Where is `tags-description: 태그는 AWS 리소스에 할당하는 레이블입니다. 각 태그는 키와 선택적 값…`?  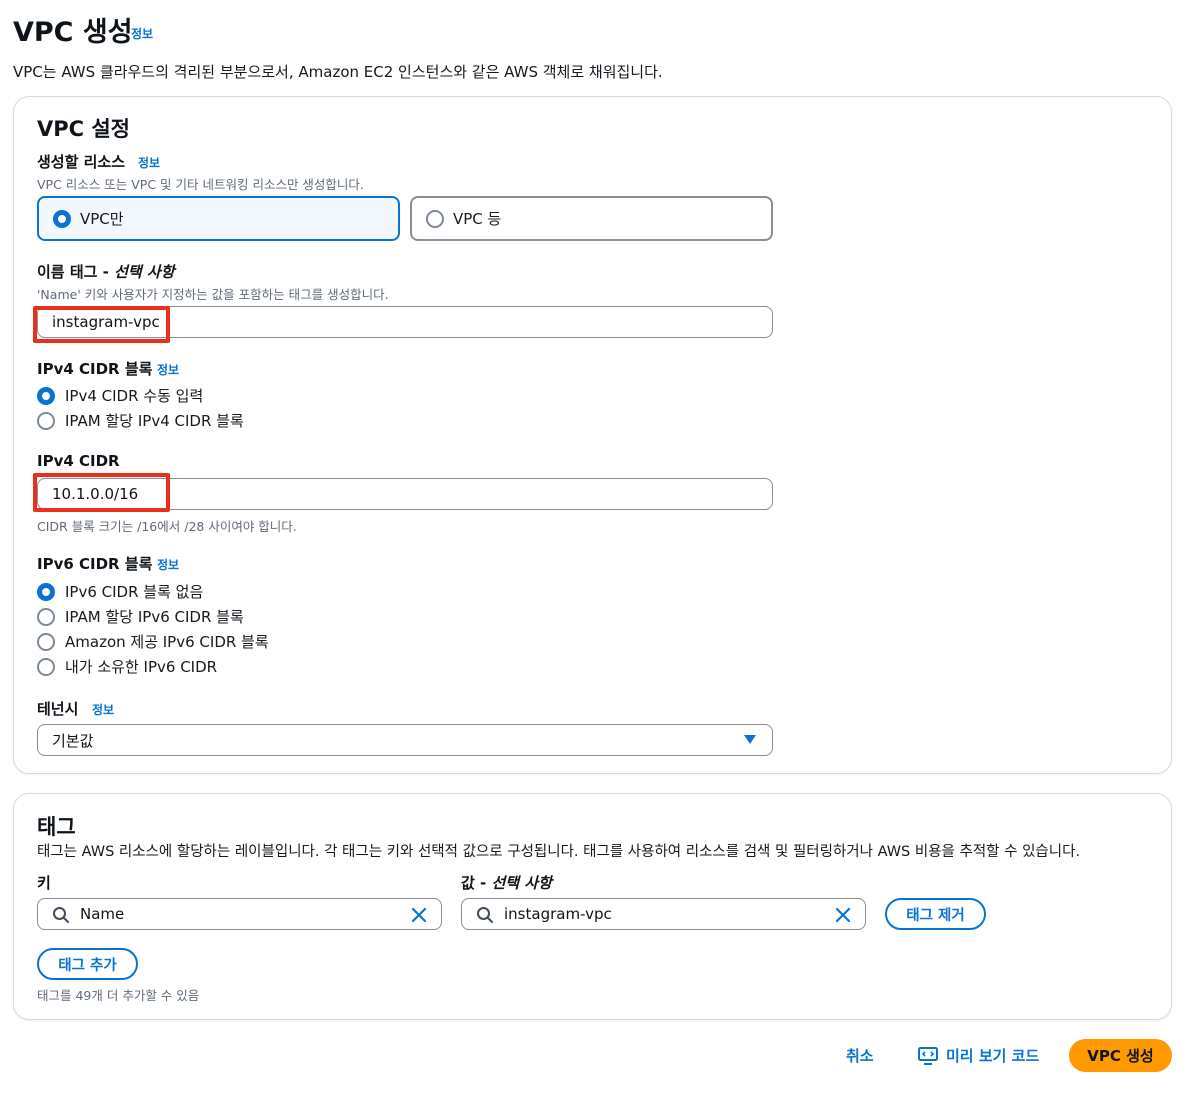 tags-description: 태그는 AWS 리소스에 할당하는 레이블입니다. 각 태그는 키와 선택적 값… is located at coordinates (559, 852).